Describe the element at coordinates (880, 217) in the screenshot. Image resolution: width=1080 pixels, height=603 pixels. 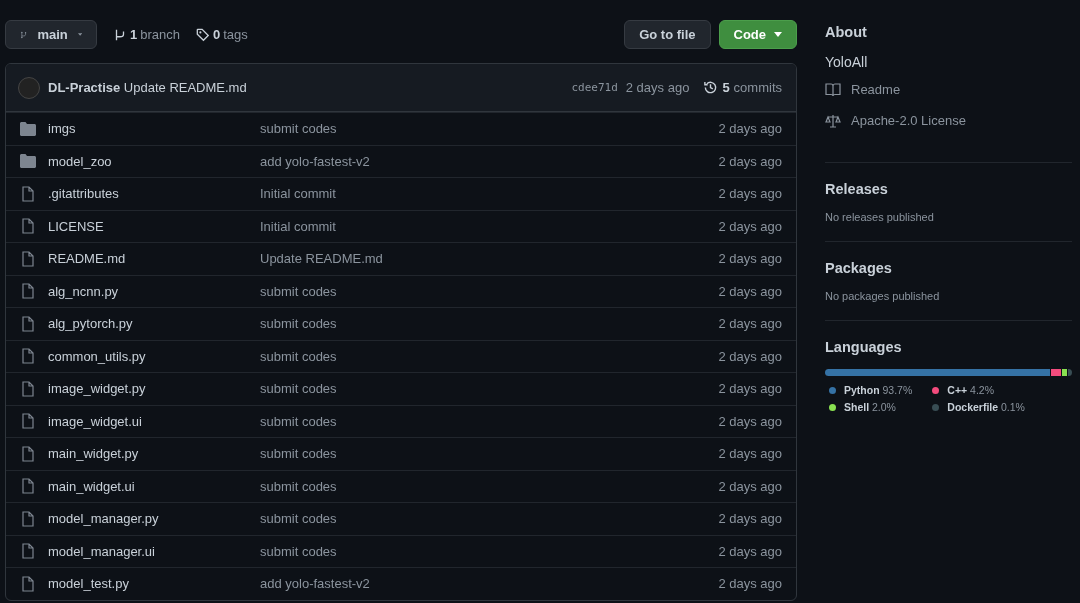
I see `releases-note: No releases published` at that location.